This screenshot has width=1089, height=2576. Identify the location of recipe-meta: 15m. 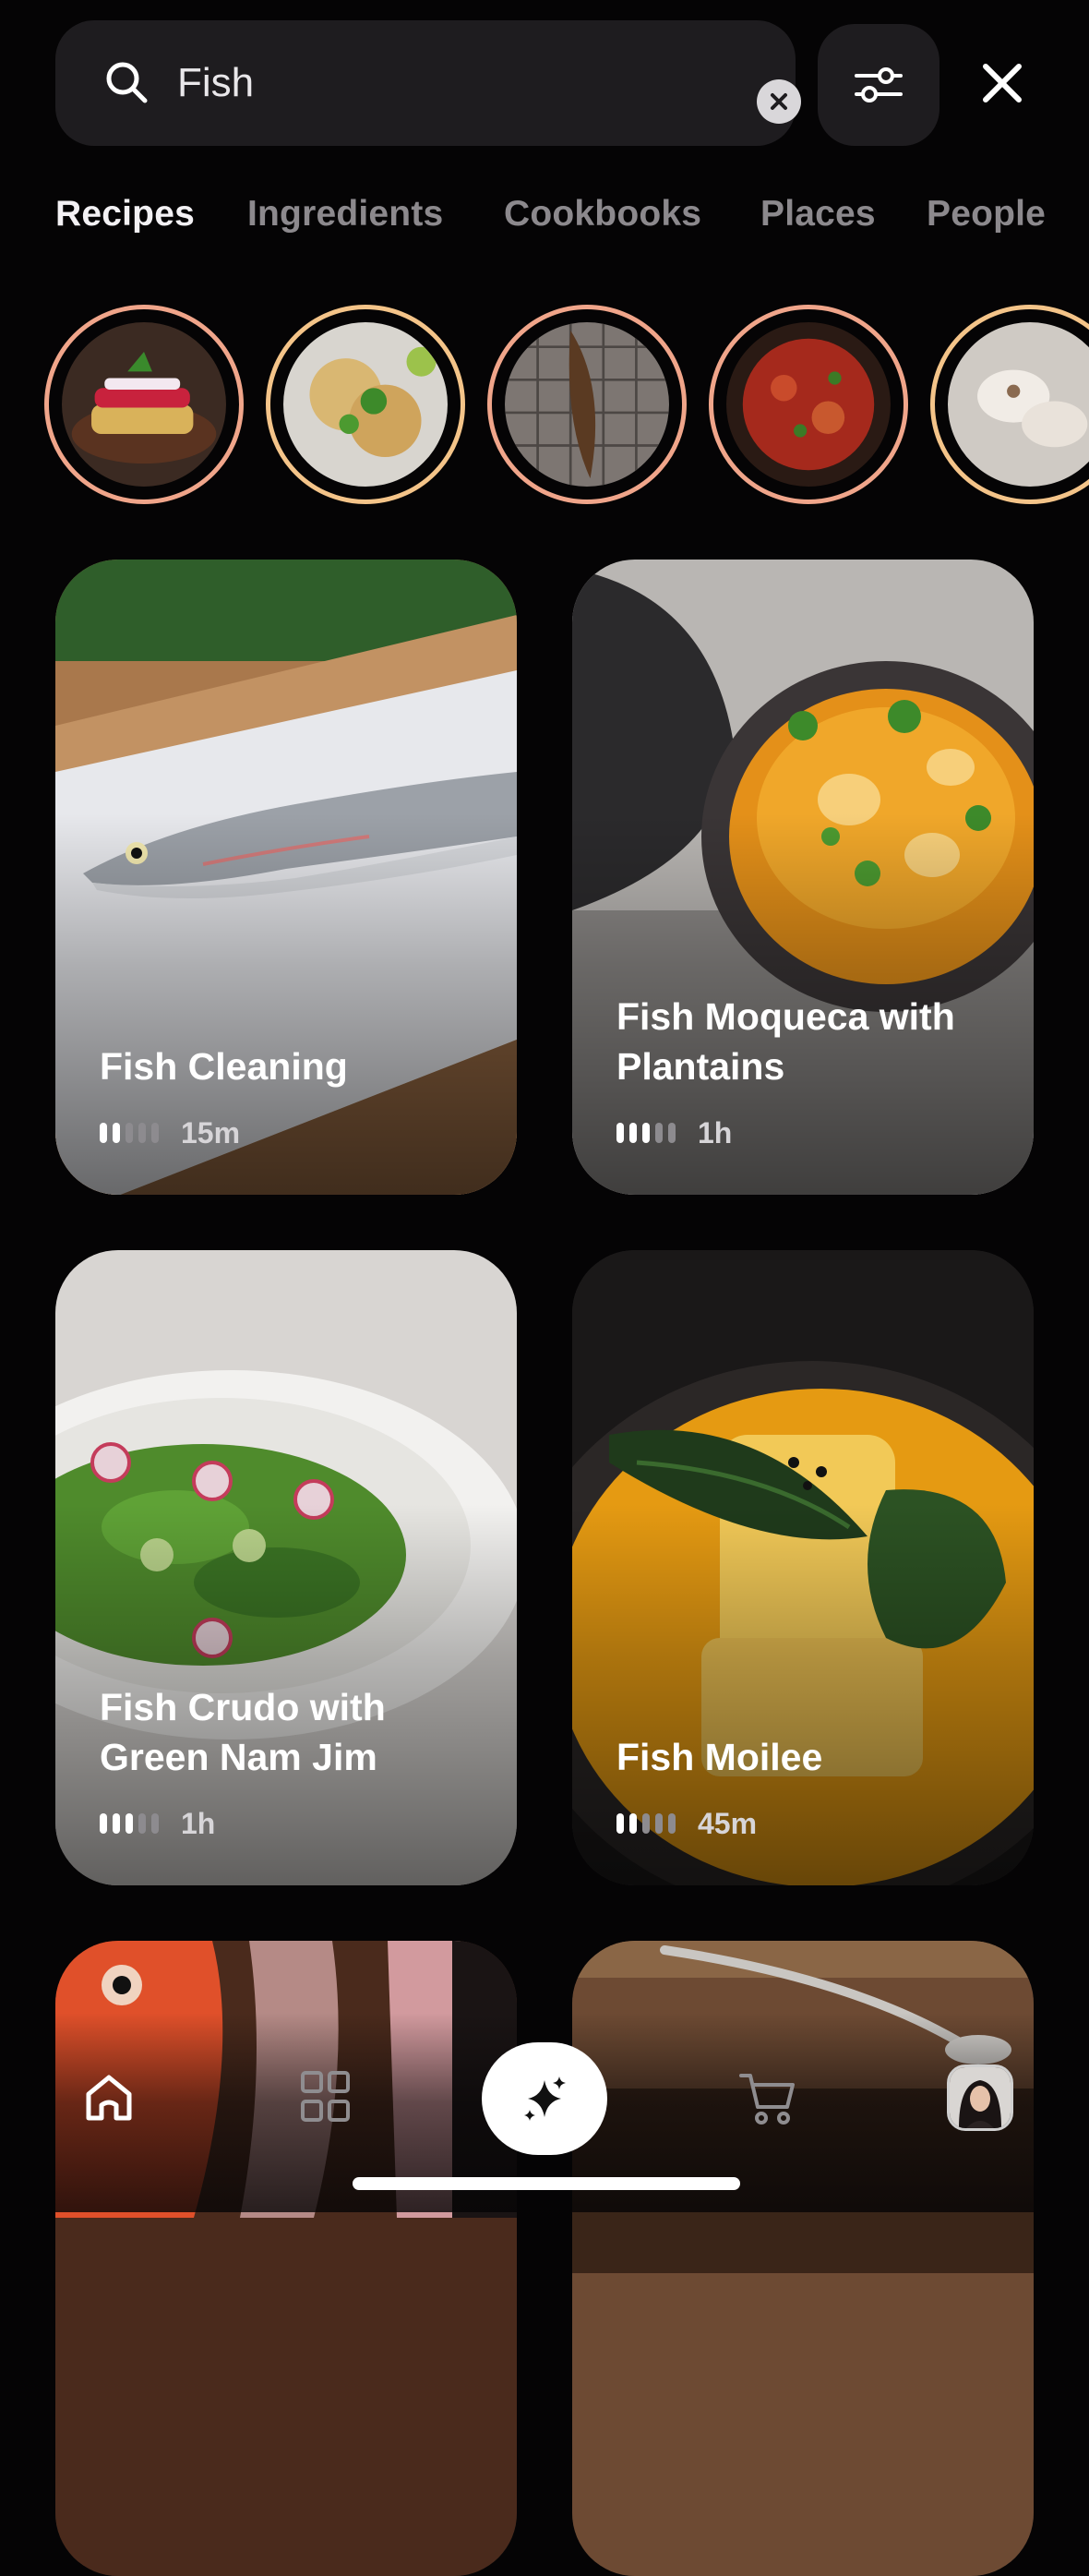
(170, 1132).